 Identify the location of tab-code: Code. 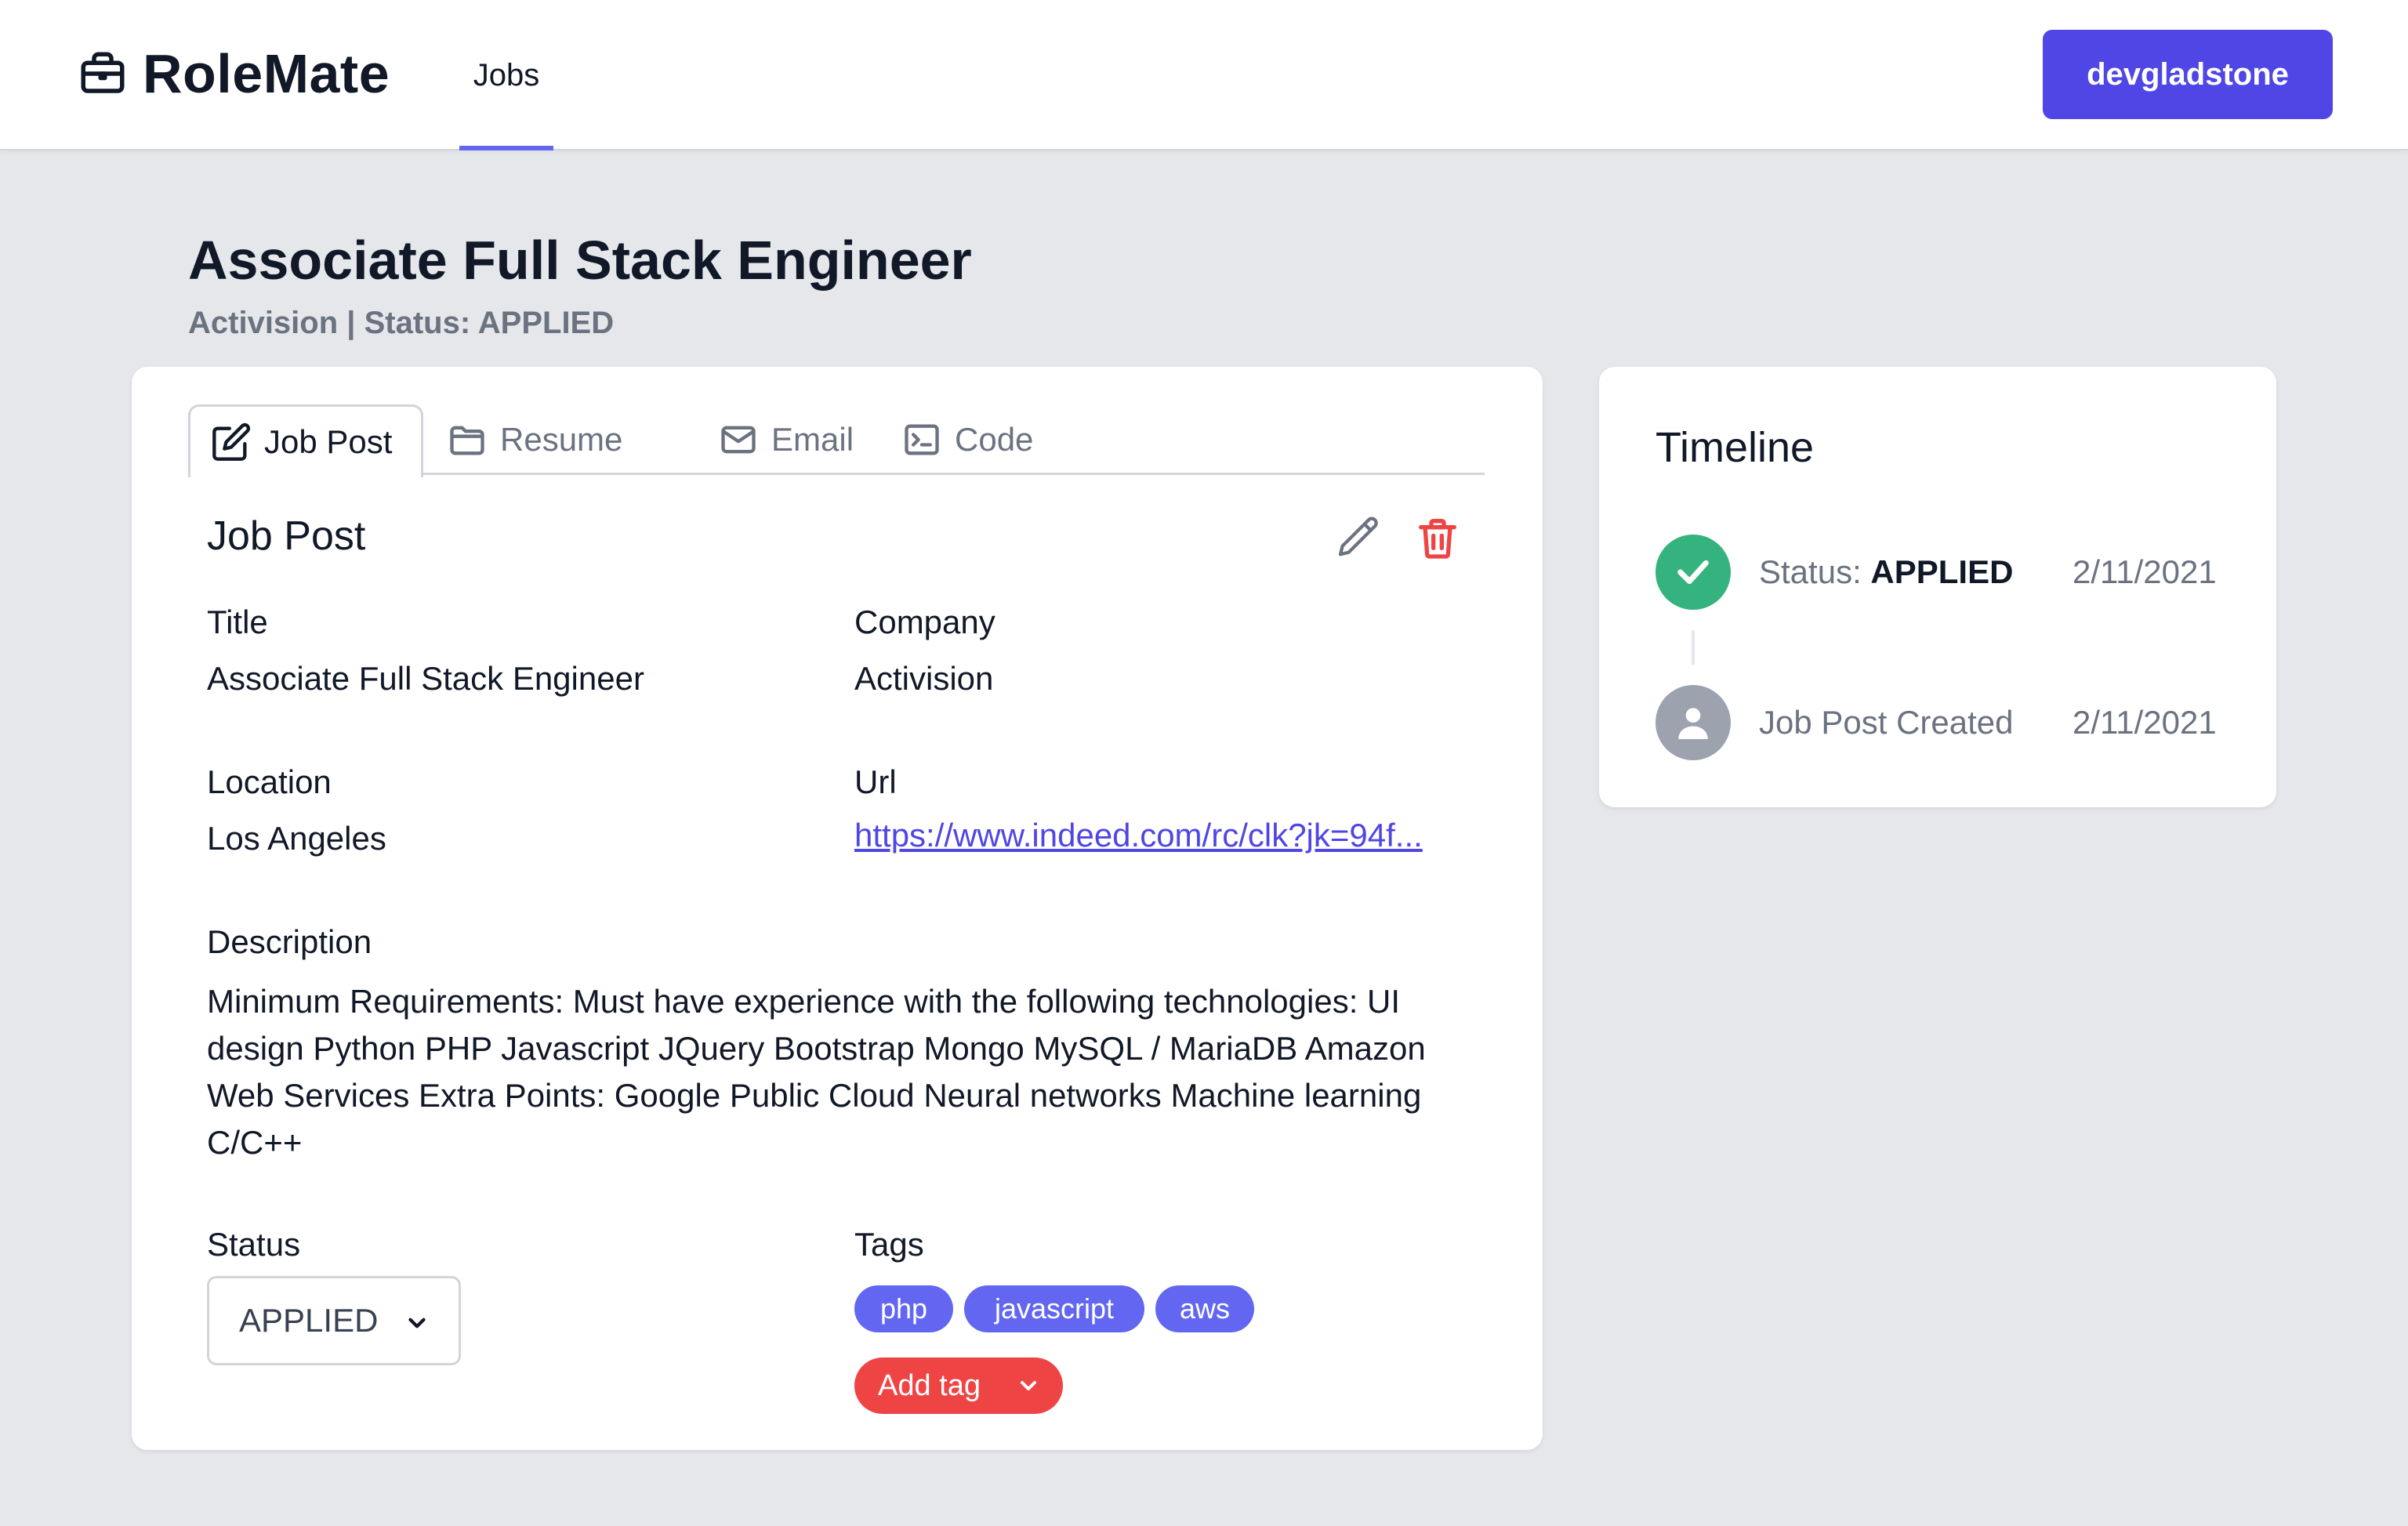
(967, 439).